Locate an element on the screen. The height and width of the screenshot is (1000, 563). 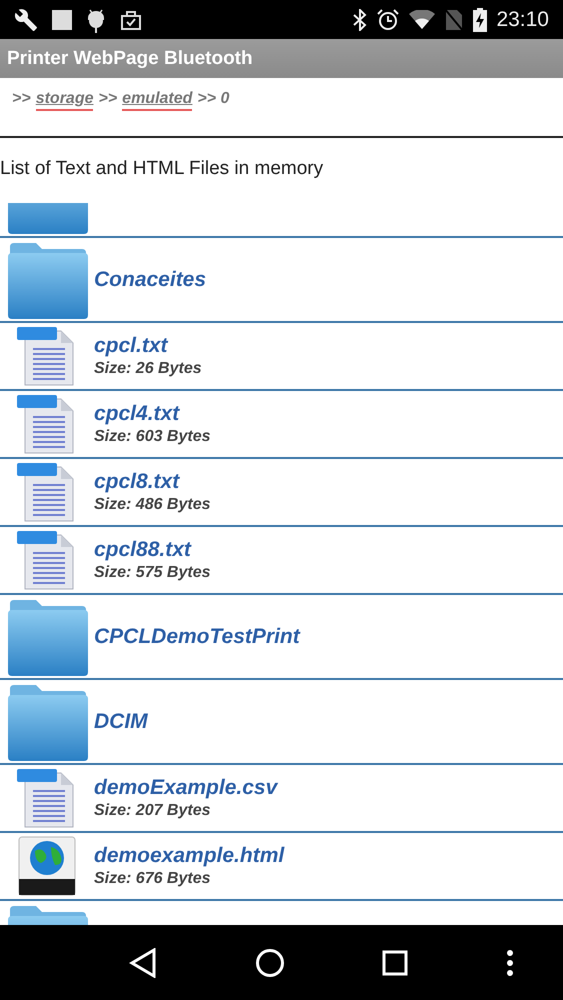
file-name: CPCLDemoTestPrint is located at coordinates (197, 636).